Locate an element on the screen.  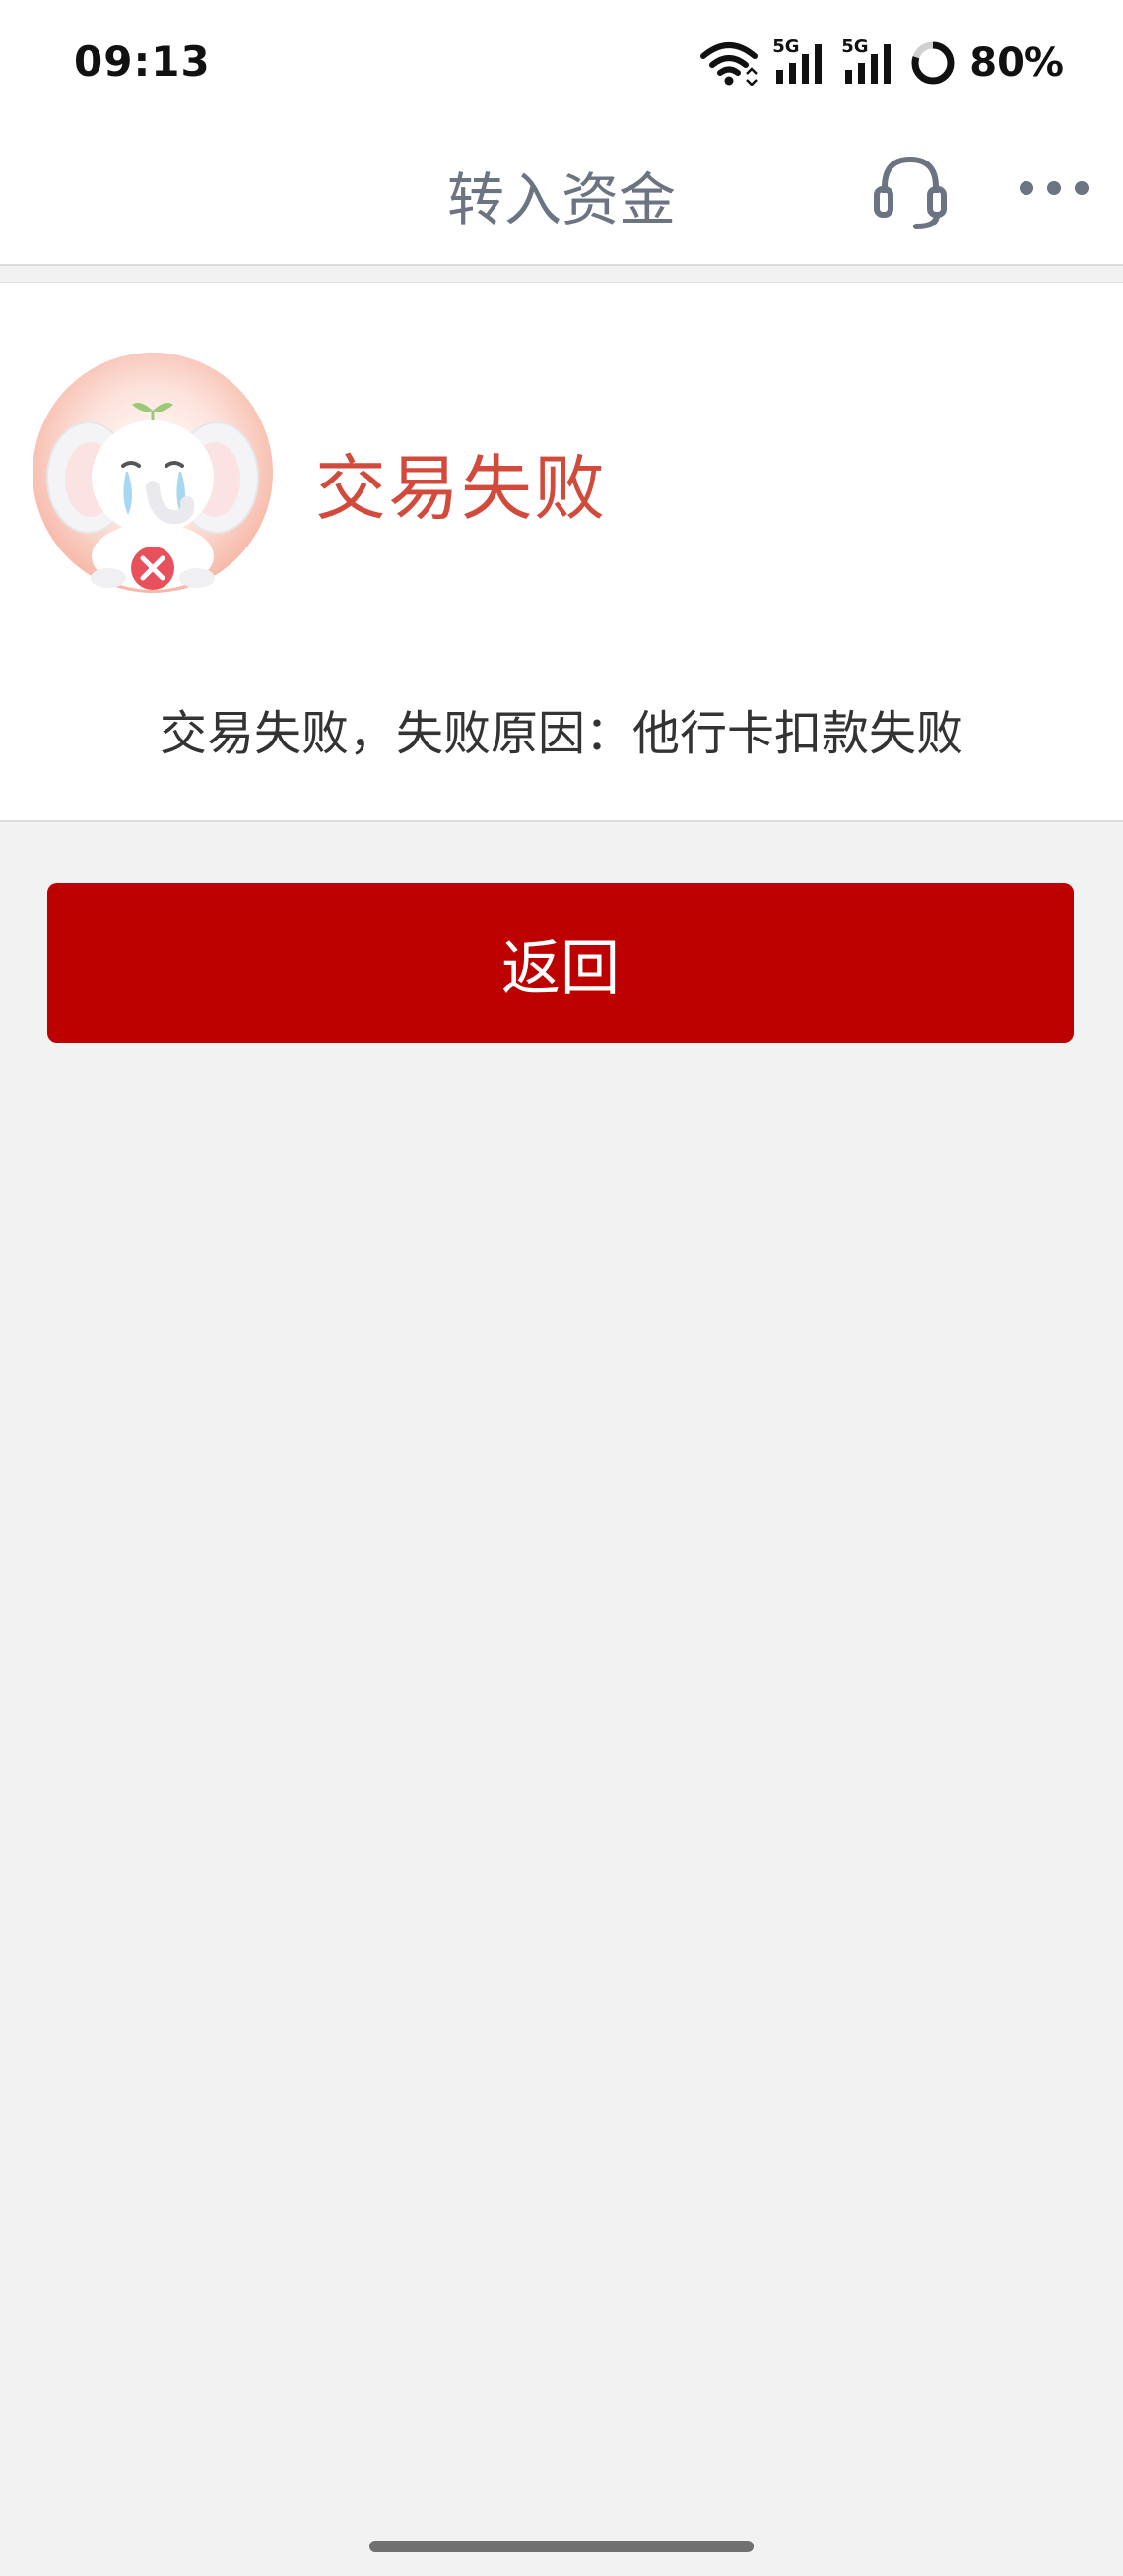
result-status: 交易失败 is located at coordinates (461, 488).